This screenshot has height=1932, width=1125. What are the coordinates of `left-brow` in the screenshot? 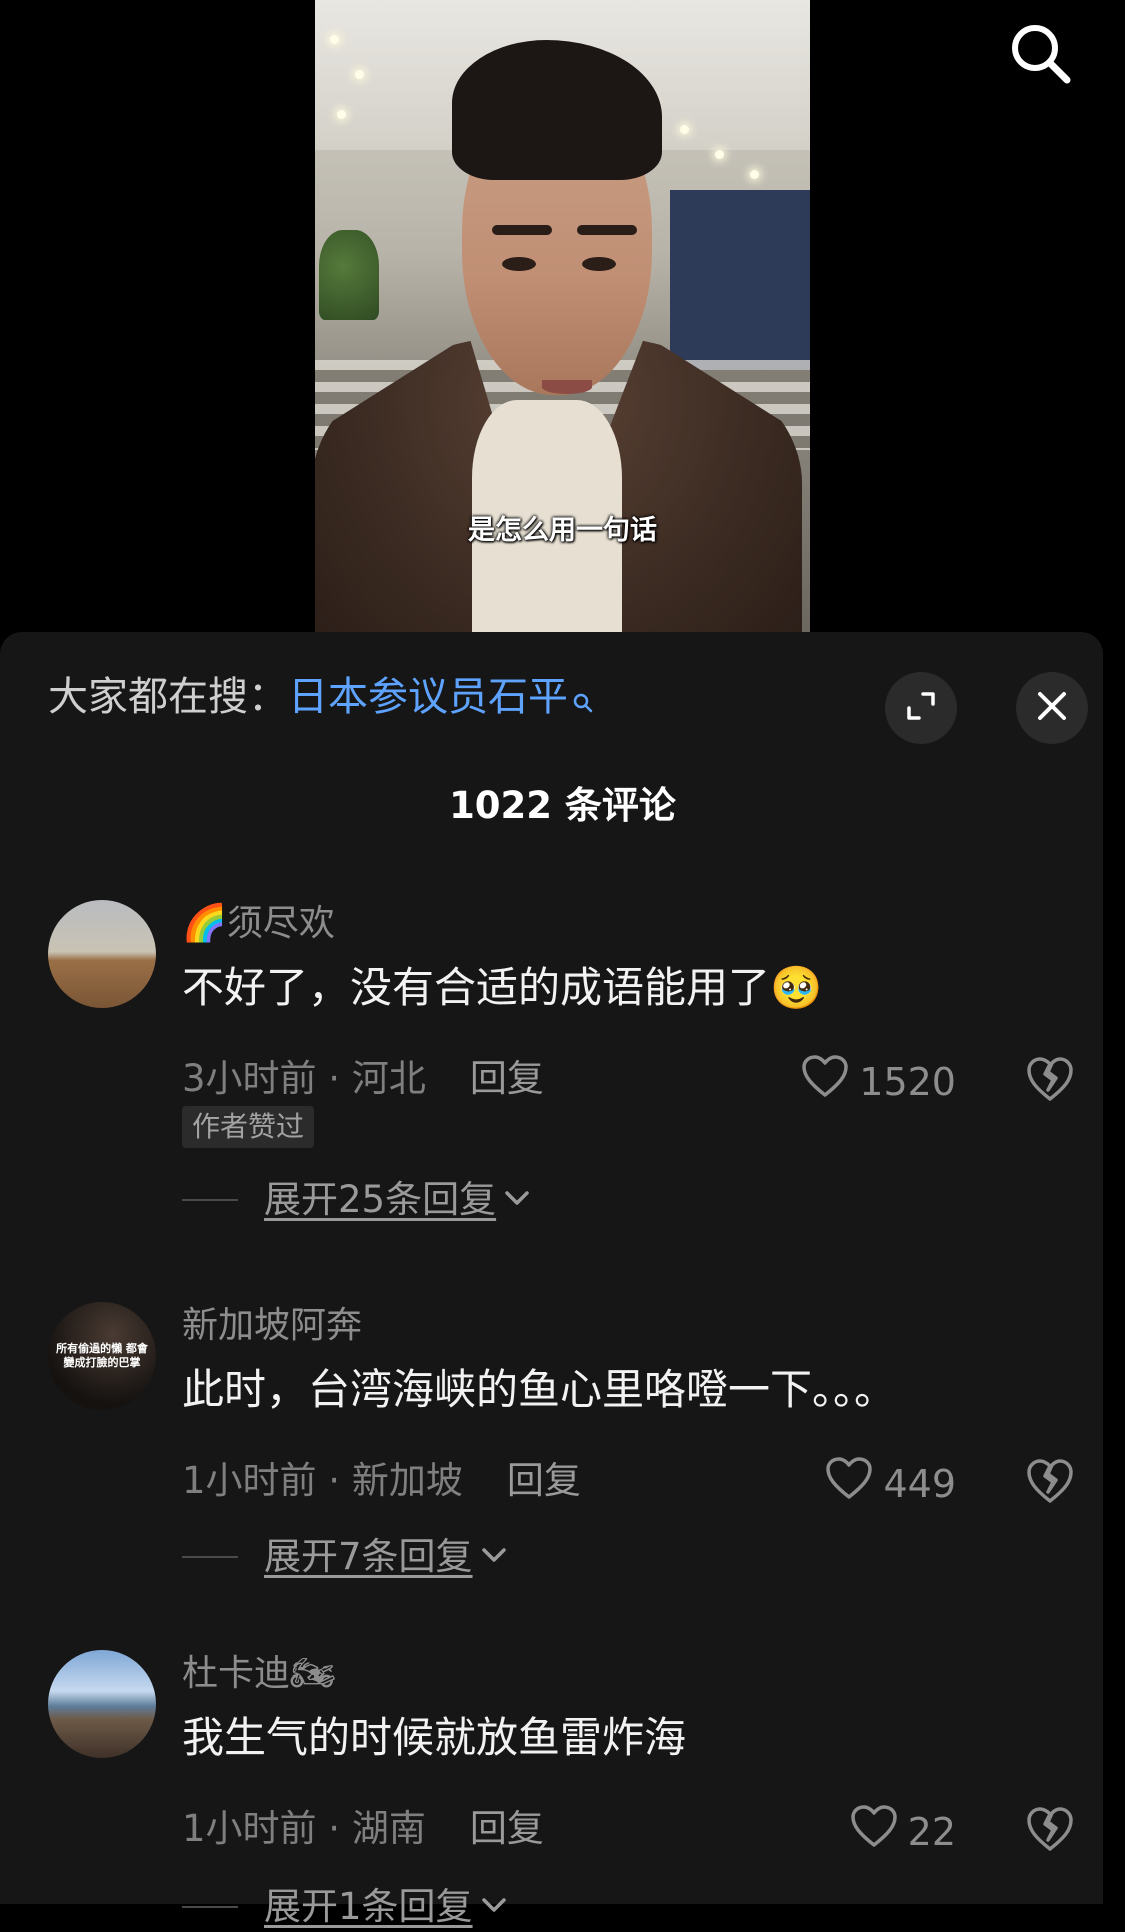 It's located at (522, 230).